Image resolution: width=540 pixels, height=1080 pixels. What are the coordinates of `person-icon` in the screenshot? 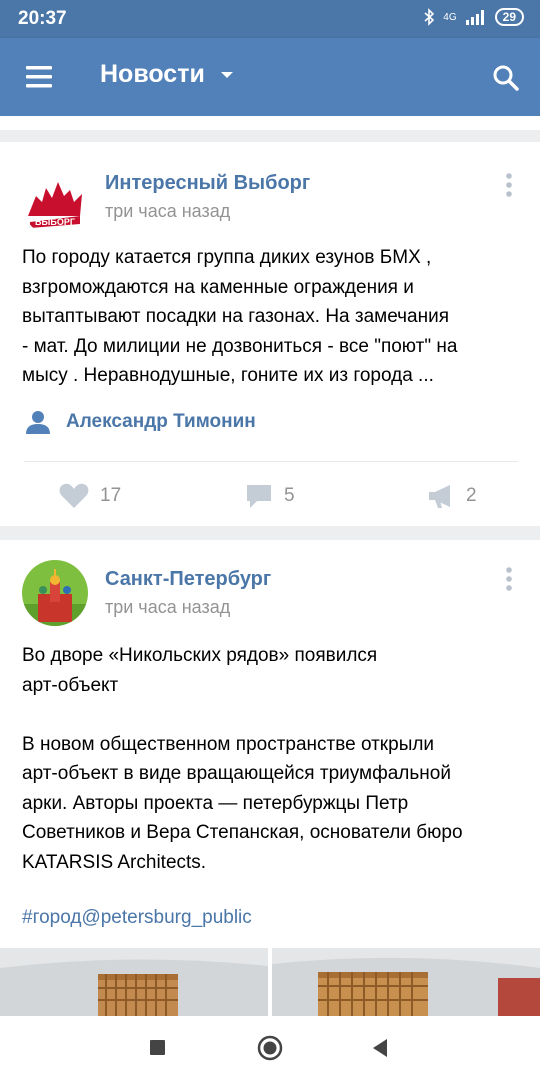 It's located at (38, 422).